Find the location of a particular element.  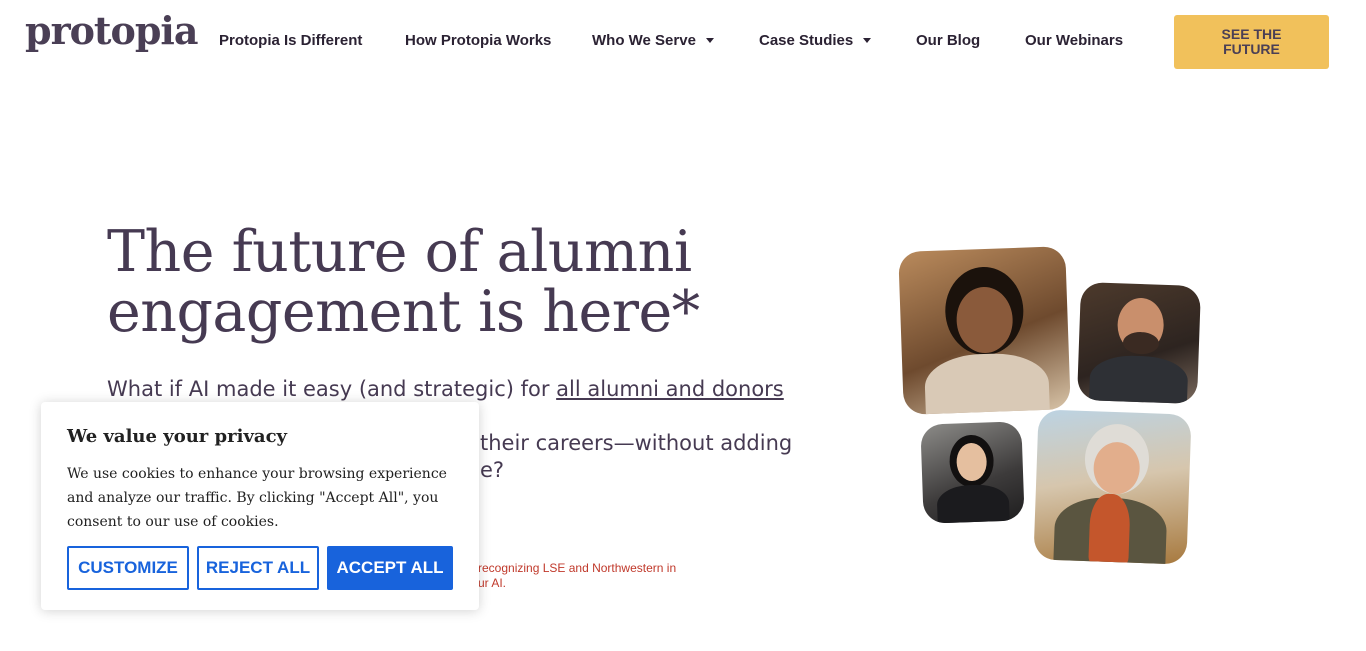

nav-label: Our Webinars is located at coordinates (1074, 40).